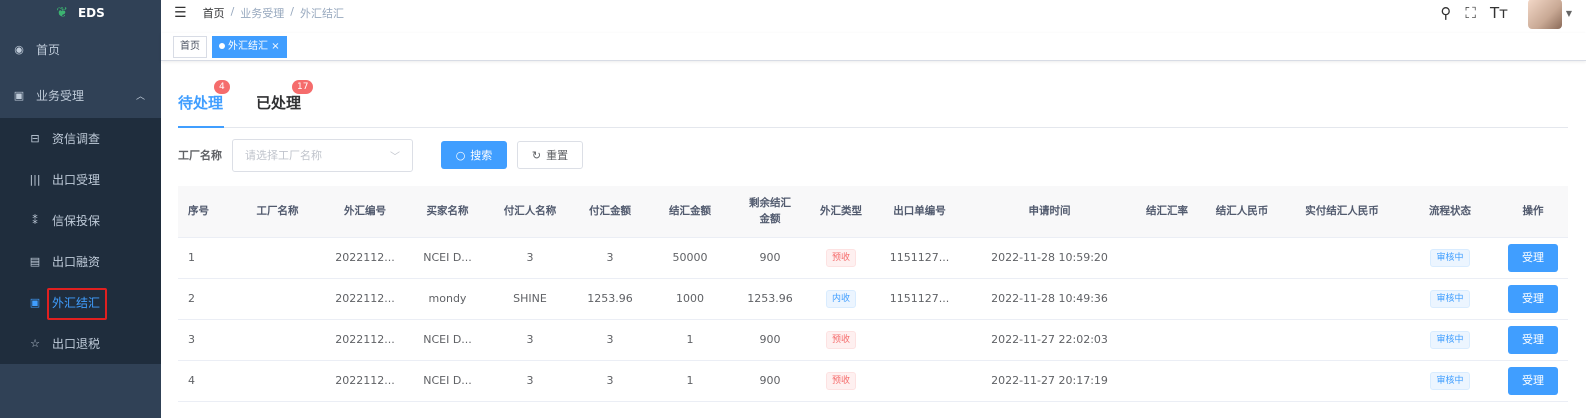 The width and height of the screenshot is (1586, 418). Describe the element at coordinates (35, 179) in the screenshot. I see `export-icon: |||` at that location.